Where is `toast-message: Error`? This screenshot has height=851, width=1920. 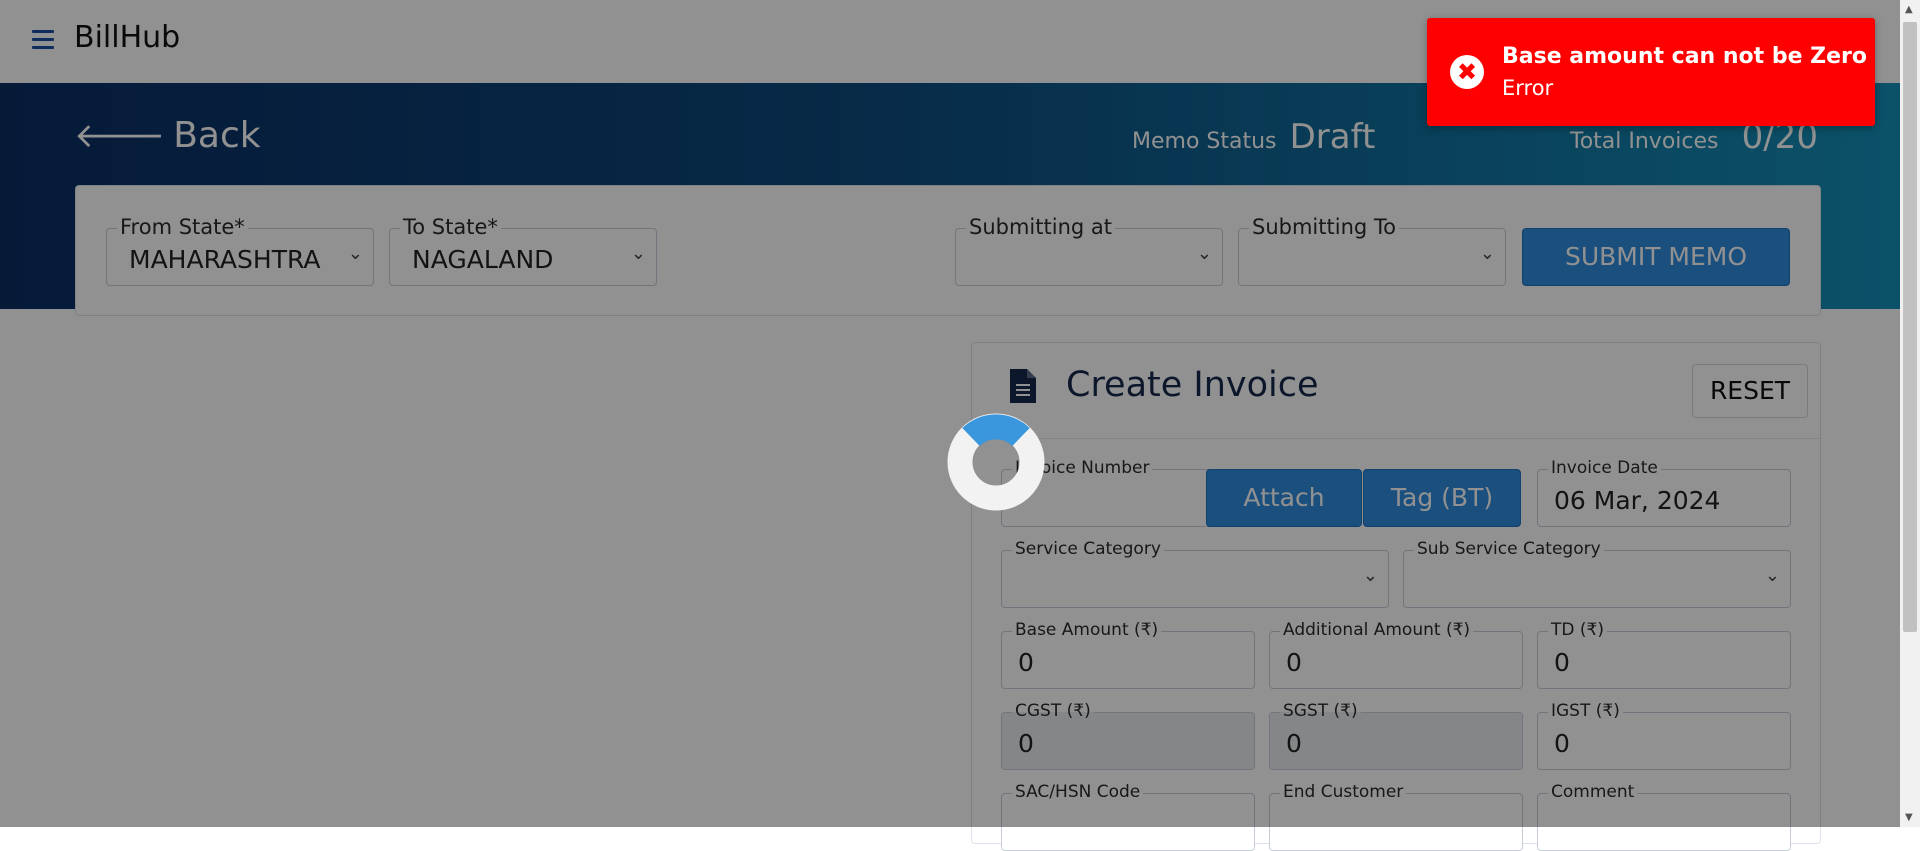
toast-message: Error is located at coordinates (1528, 88).